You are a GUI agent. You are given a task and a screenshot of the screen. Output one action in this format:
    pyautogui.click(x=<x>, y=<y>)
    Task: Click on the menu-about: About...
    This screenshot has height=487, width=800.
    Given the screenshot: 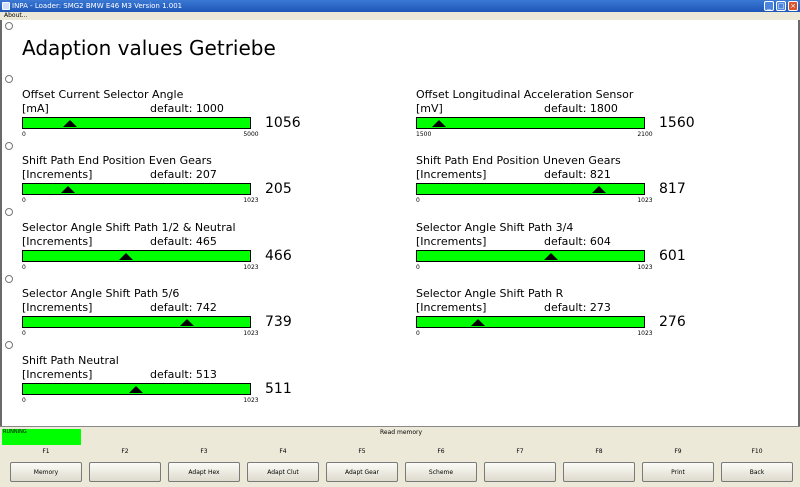 What is the action you would take?
    pyautogui.click(x=15, y=16)
    